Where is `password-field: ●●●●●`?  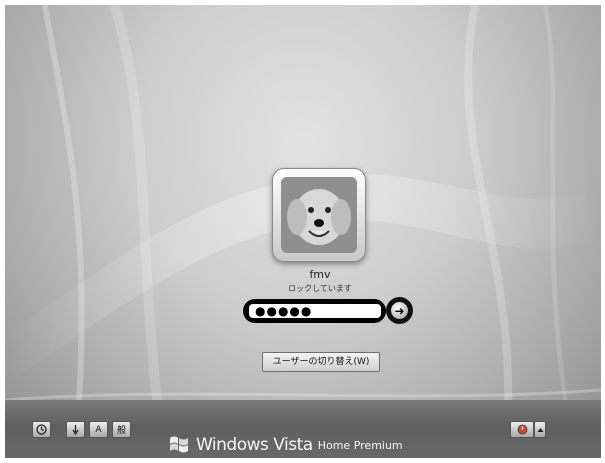
password-field: ●●●●● is located at coordinates (315, 311).